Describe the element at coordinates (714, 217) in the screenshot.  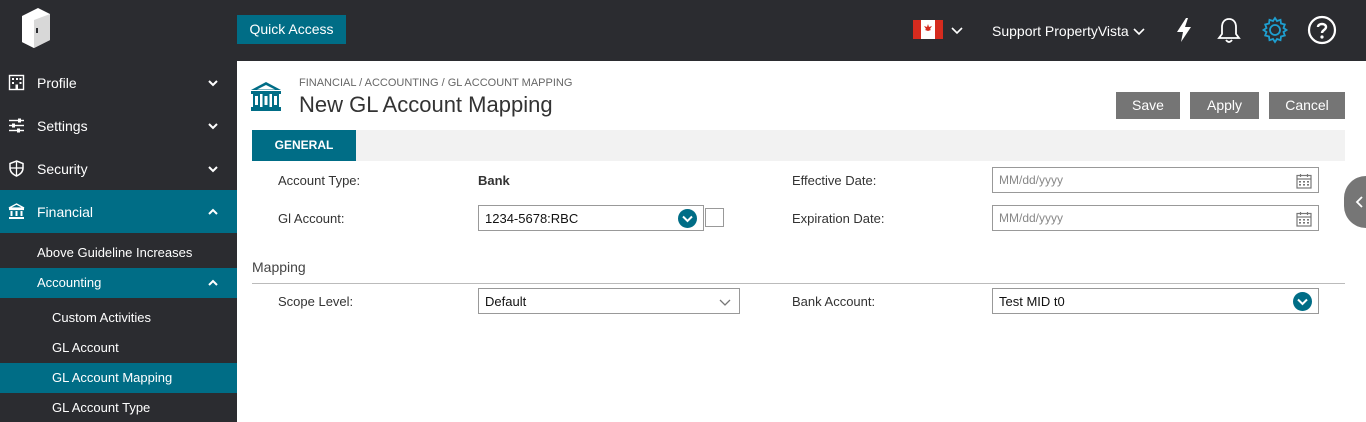
I see `gl-account-checkbox` at that location.